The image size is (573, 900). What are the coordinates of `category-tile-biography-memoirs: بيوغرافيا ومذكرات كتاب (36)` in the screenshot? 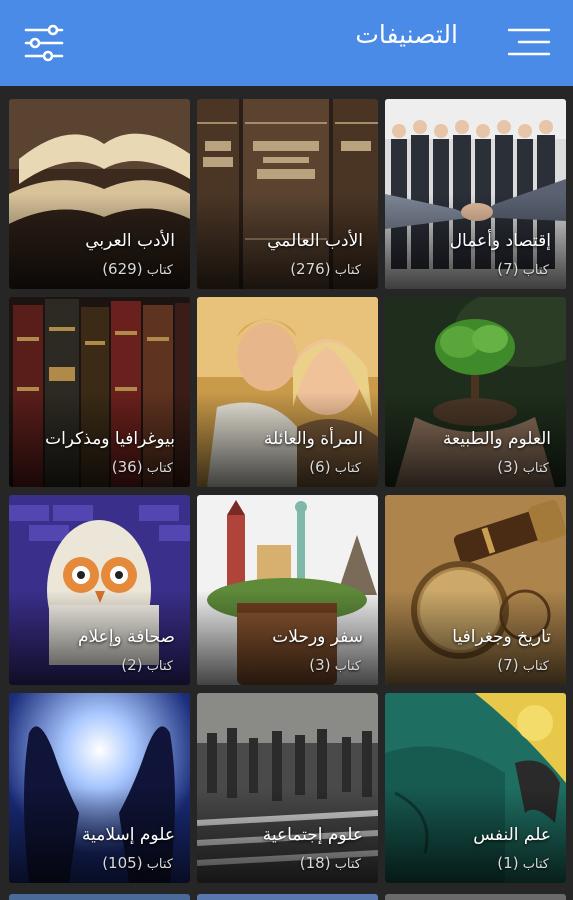 It's located at (99, 392).